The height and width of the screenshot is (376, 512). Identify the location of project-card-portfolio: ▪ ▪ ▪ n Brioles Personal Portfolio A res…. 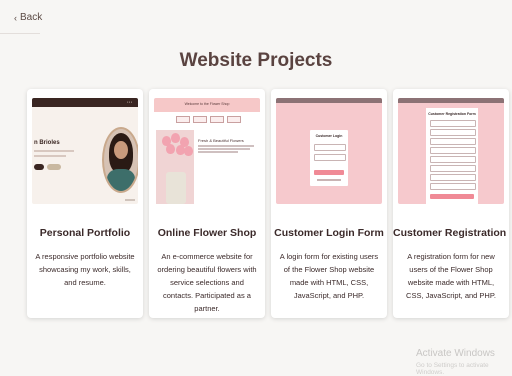
(85, 203).